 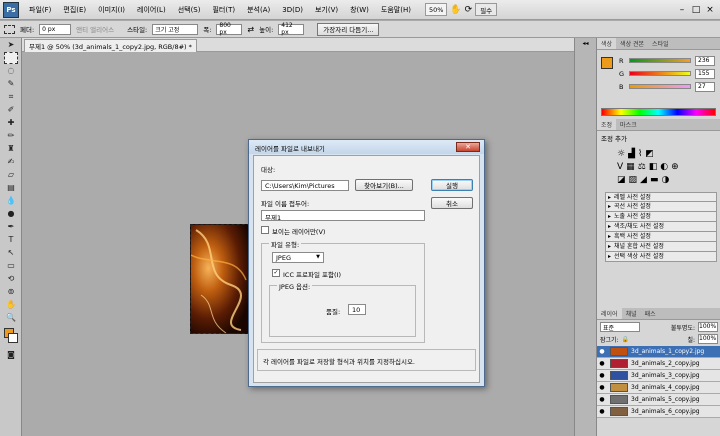 I want to click on tab-color: 색상, so click(x=607, y=43).